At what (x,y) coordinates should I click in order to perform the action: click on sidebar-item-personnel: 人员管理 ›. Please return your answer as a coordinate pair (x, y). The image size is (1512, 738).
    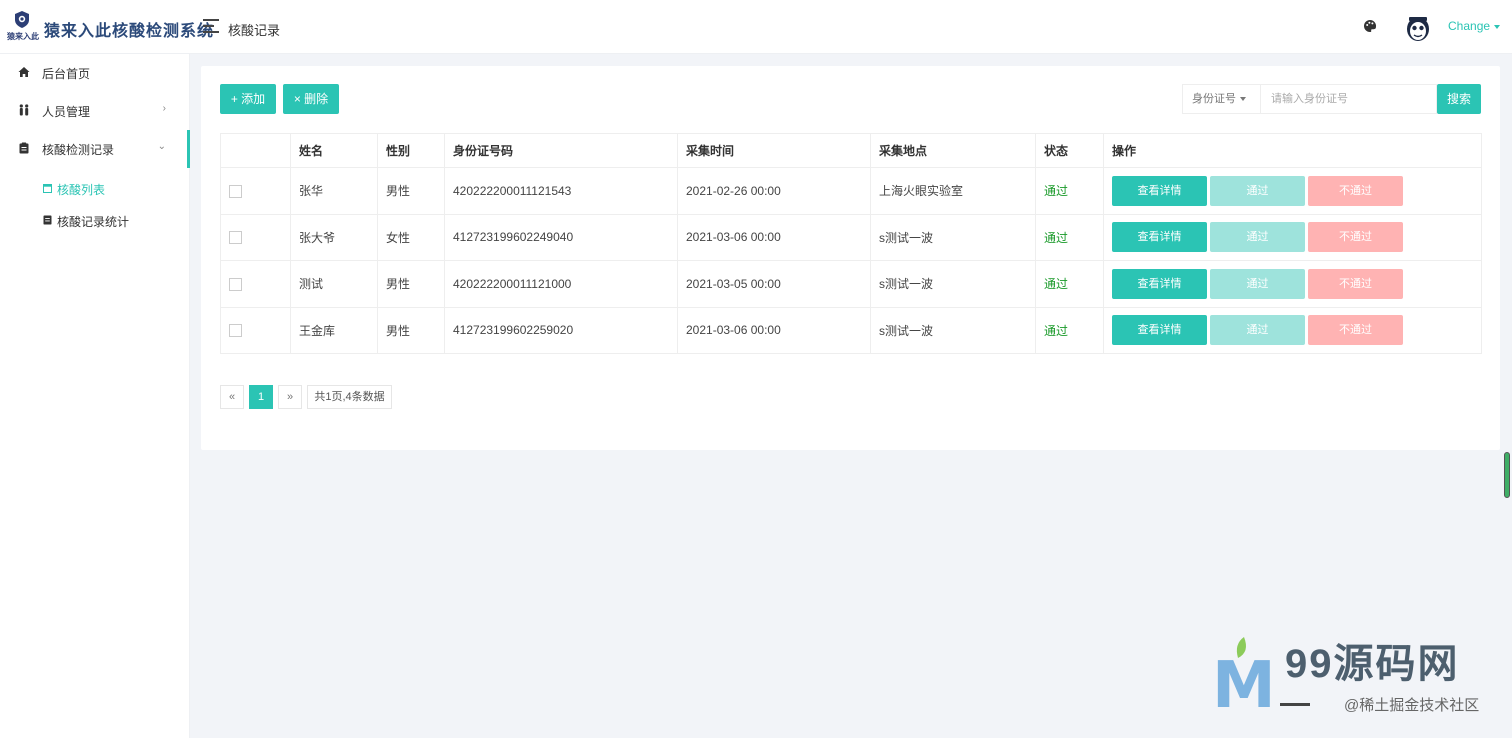
    Looking at the image, I should click on (95, 111).